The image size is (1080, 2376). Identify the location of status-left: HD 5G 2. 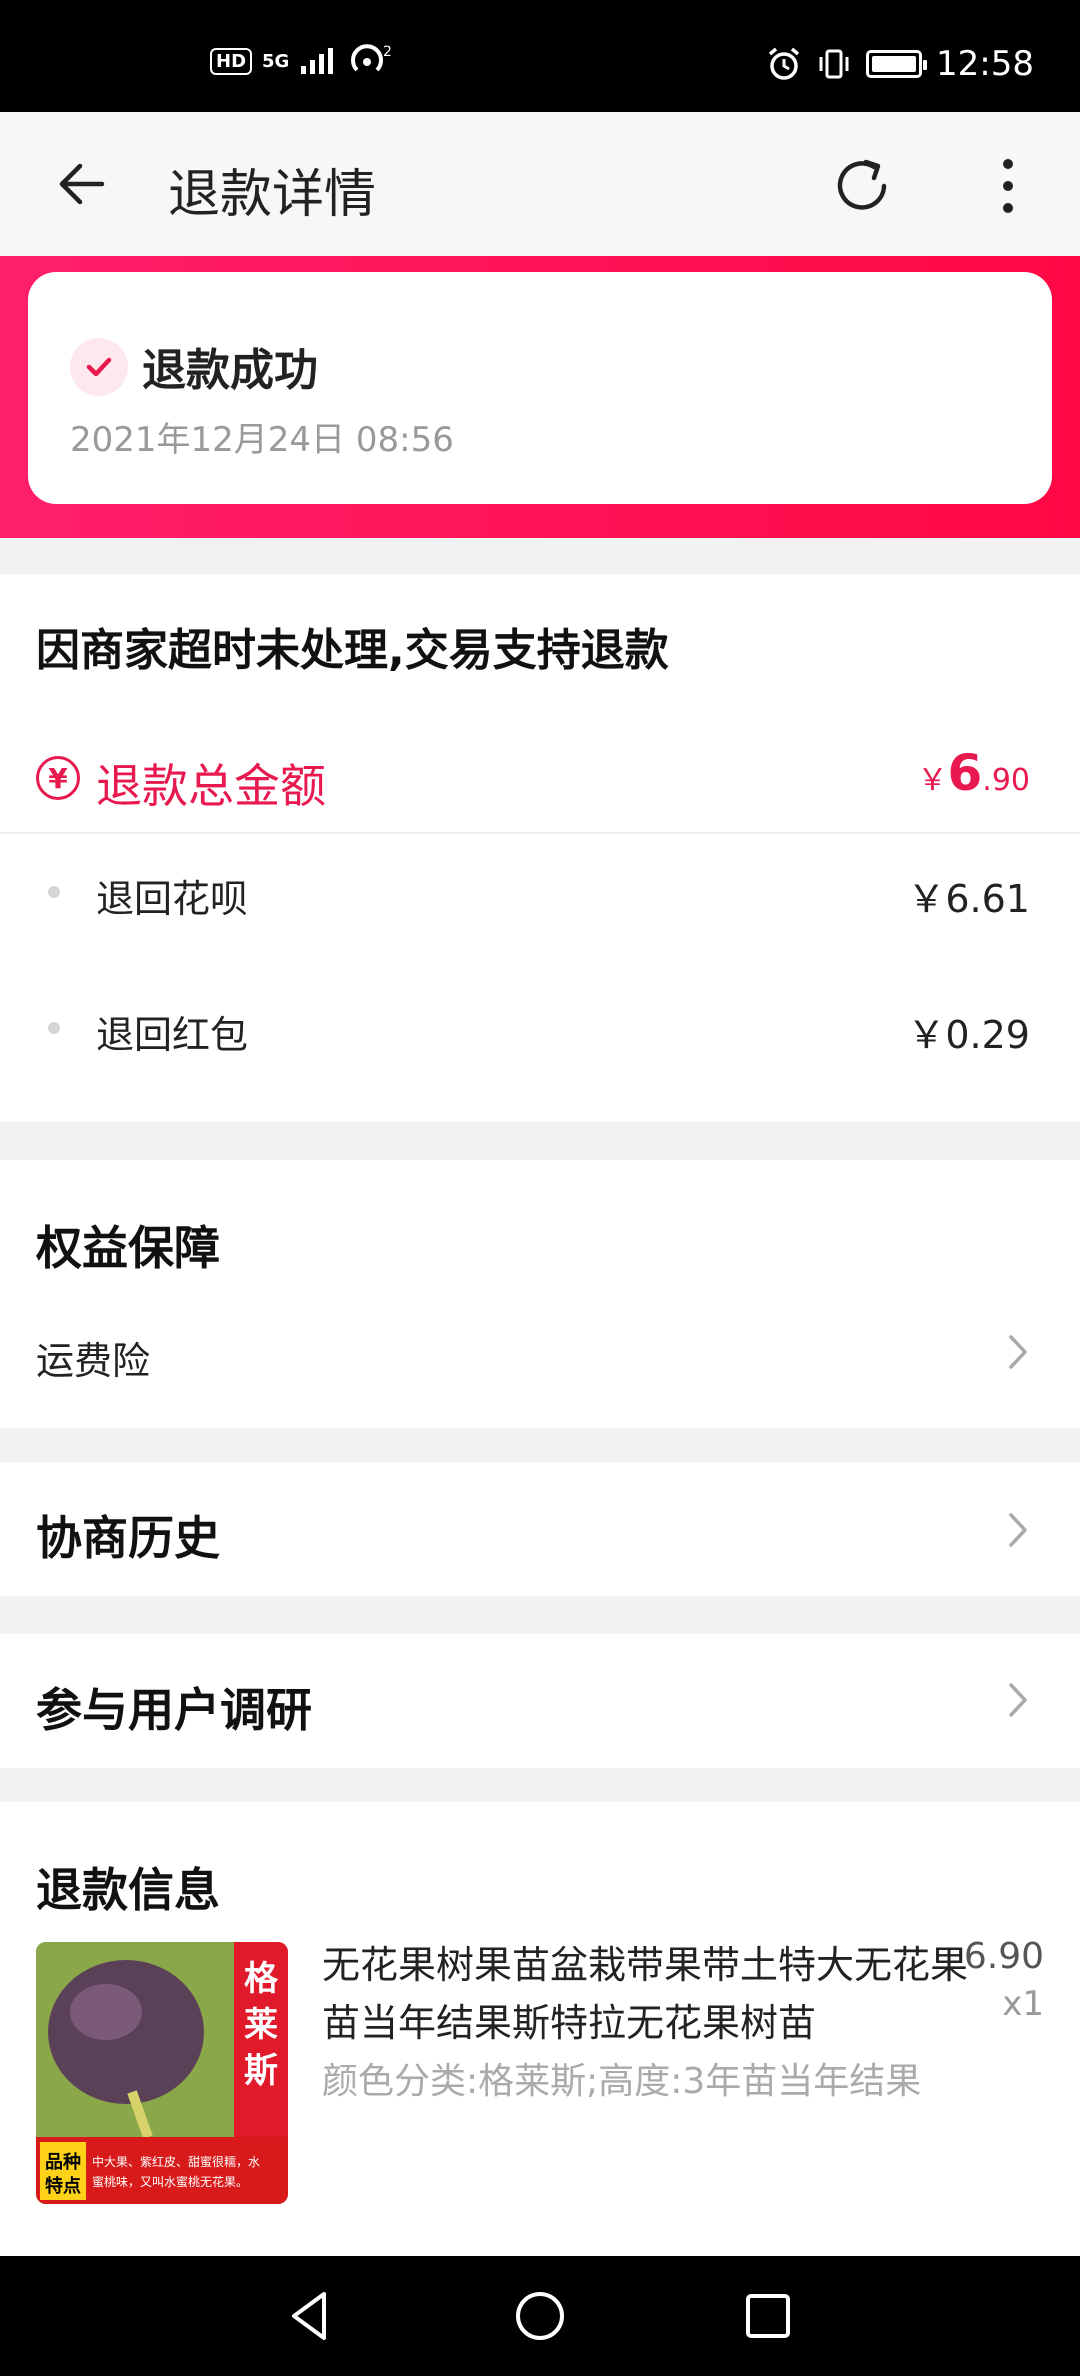
(303, 61).